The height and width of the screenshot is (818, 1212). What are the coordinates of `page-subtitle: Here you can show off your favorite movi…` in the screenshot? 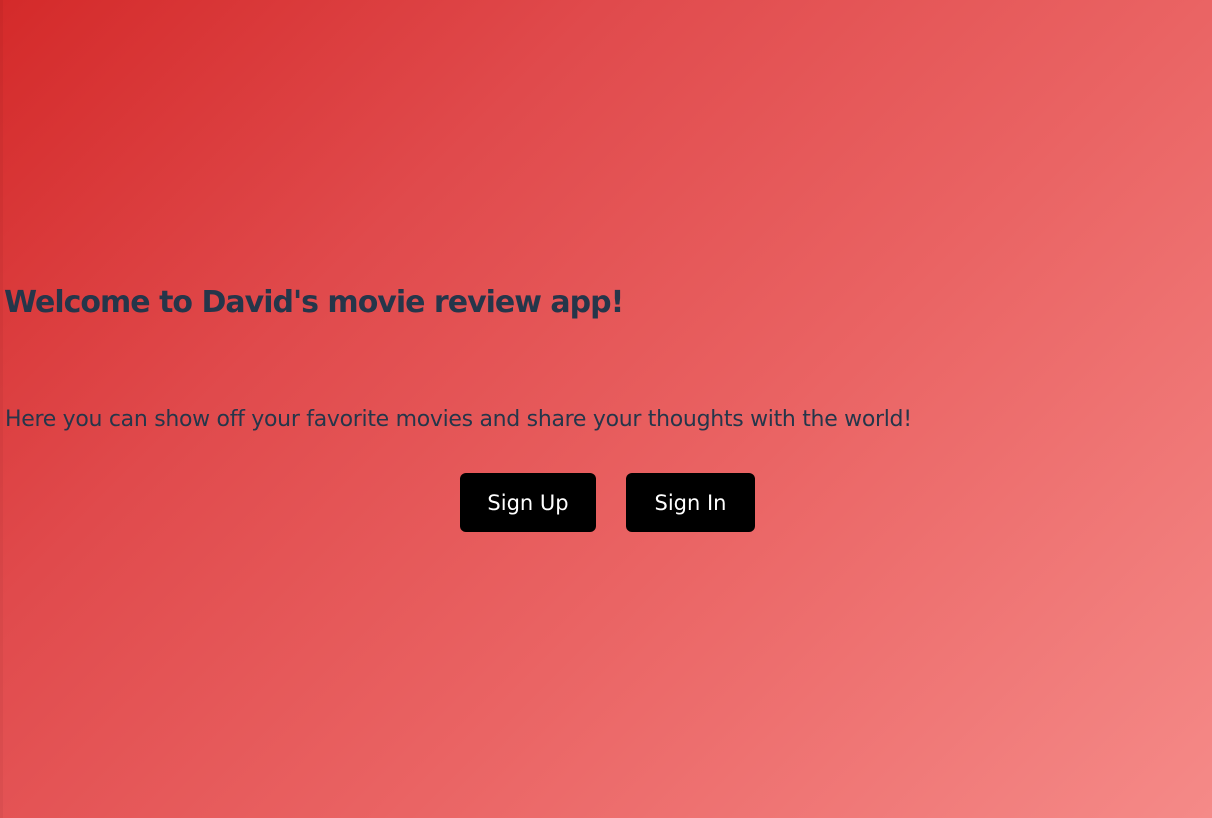 It's located at (458, 419).